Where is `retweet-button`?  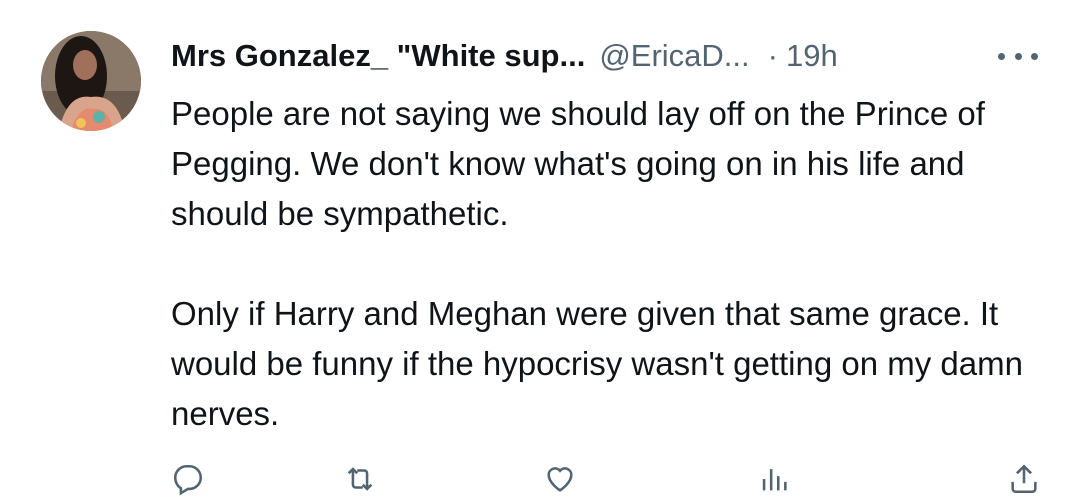 retweet-button is located at coordinates (360, 479).